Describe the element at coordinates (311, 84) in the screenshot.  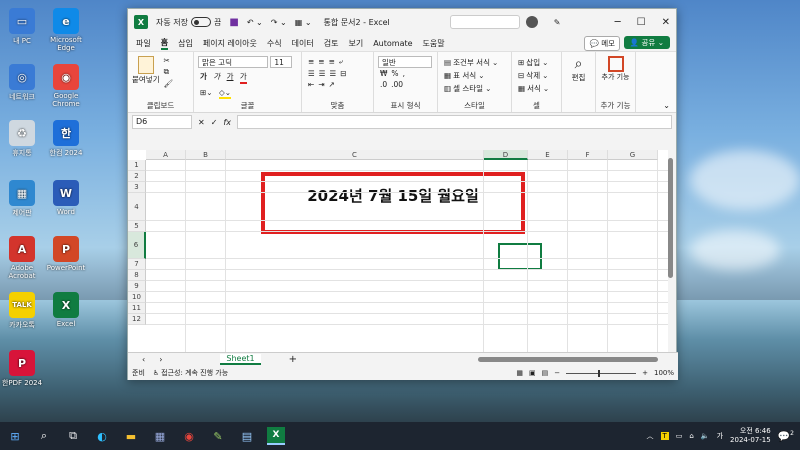
I see `indent-icon: ⇤` at that location.